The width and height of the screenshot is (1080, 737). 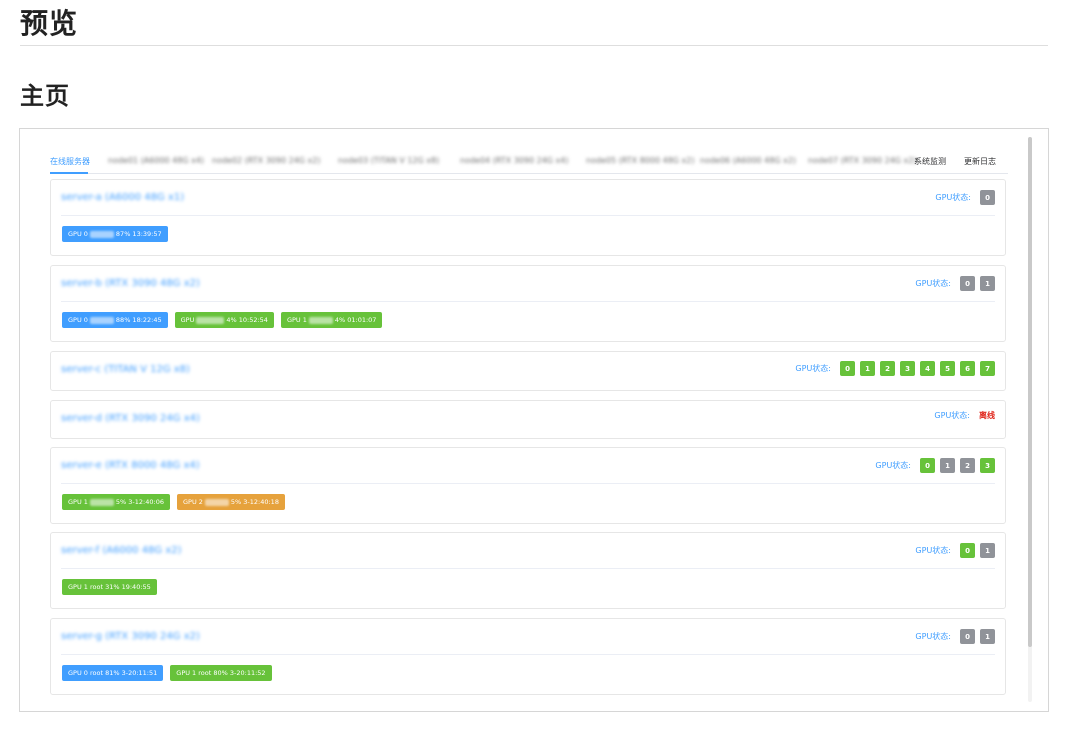 What do you see at coordinates (640, 160) in the screenshot?
I see `tab-5: node05 (RTX 8000 48G x2)` at bounding box center [640, 160].